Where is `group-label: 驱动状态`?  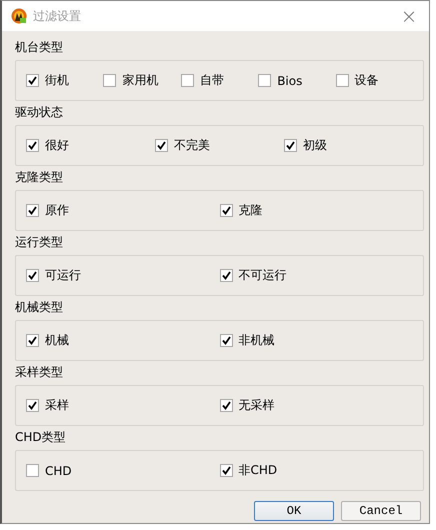
group-label: 驱动状态 is located at coordinates (39, 112).